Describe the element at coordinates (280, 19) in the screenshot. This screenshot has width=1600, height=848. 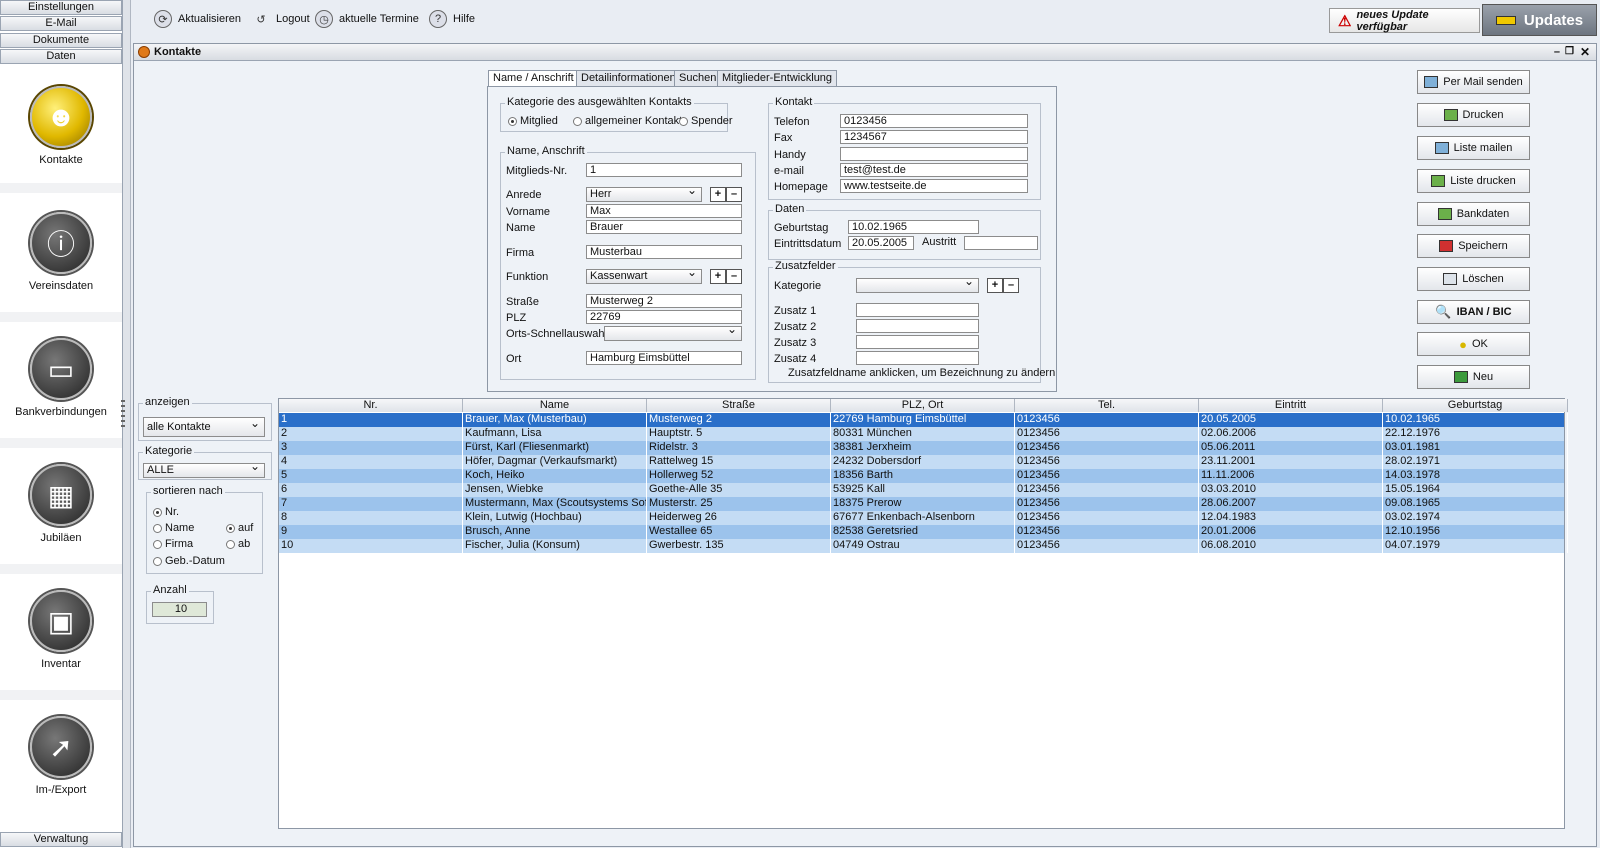
I see `logout-button: ↺ Logout` at that location.